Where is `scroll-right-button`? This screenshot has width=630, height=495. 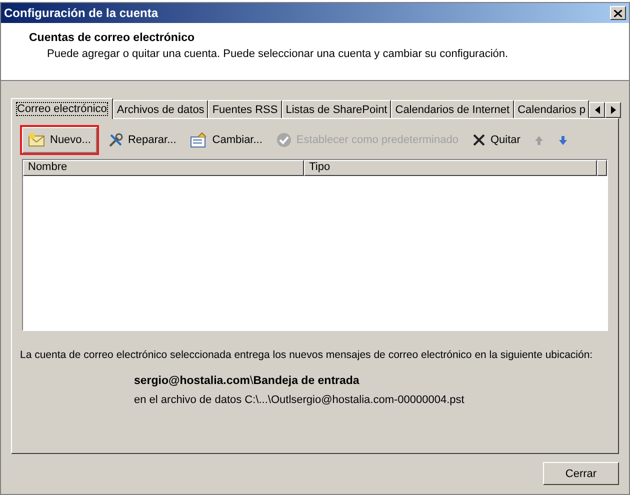
scroll-right-button is located at coordinates (613, 110).